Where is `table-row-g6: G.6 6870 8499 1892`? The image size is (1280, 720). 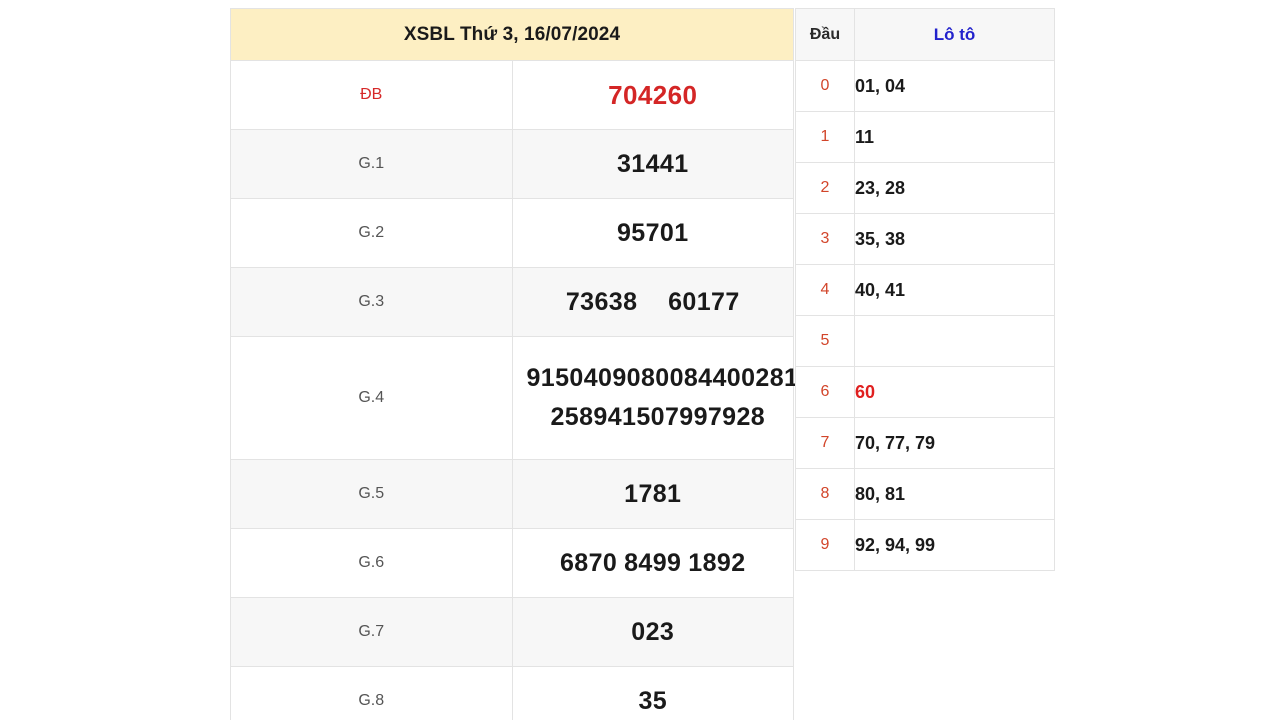 table-row-g6: G.6 6870 8499 1892 is located at coordinates (512, 563).